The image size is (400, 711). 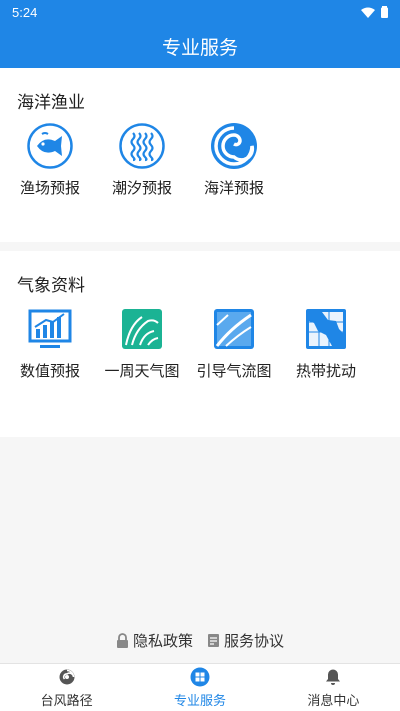 I want to click on service-item-ocean-forecast: 海洋预报, so click(x=234, y=182).